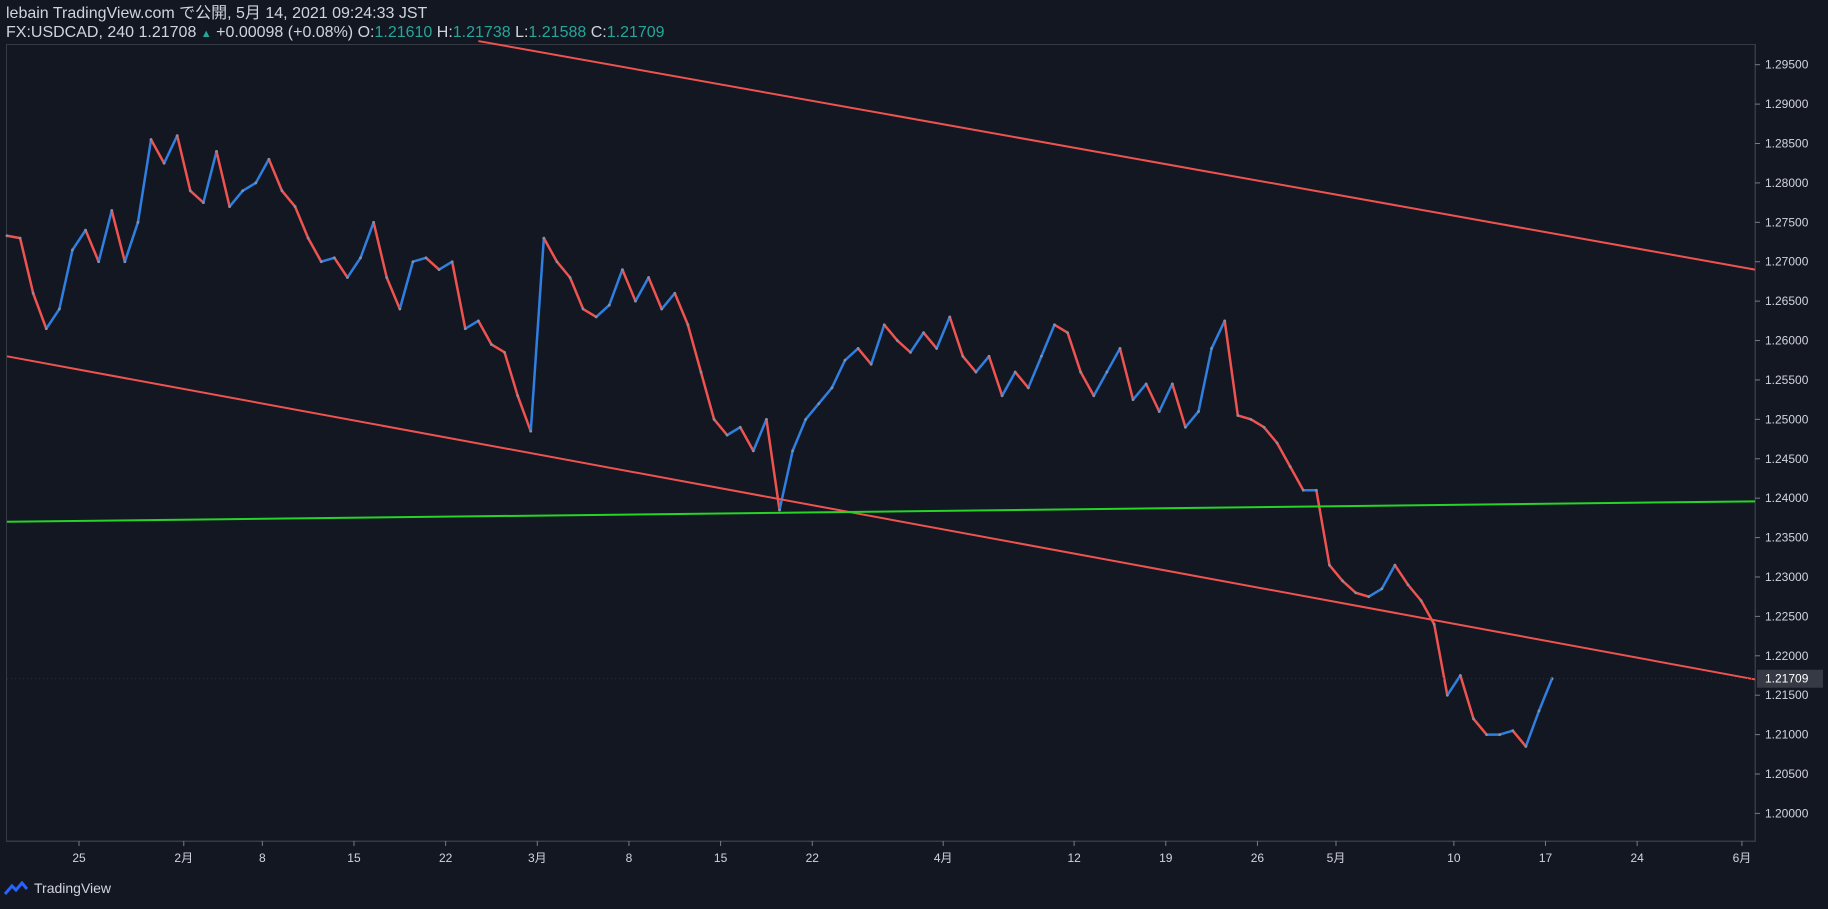 This screenshot has width=1828, height=909. Describe the element at coordinates (1787, 104) in the screenshot. I see `y-tick-label: 1.29000` at that location.